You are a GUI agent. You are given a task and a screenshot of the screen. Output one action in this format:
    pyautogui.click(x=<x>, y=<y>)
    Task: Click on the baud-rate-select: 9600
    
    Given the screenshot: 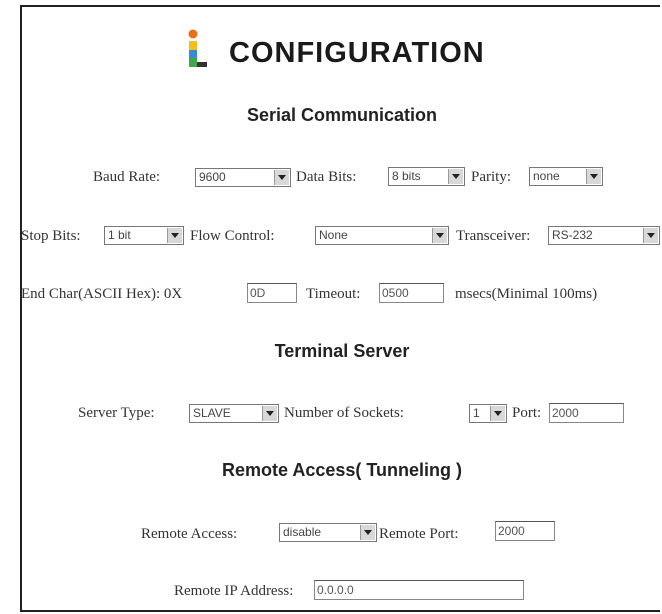 What is the action you would take?
    pyautogui.click(x=243, y=177)
    